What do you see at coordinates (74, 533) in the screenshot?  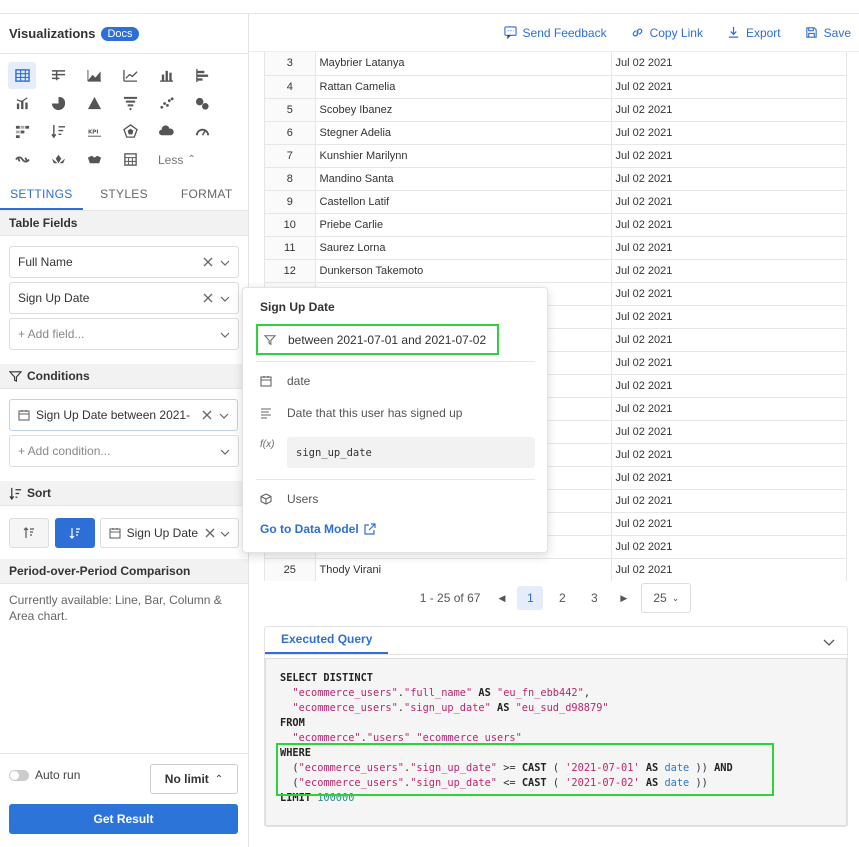 I see `sort-descending-button` at bounding box center [74, 533].